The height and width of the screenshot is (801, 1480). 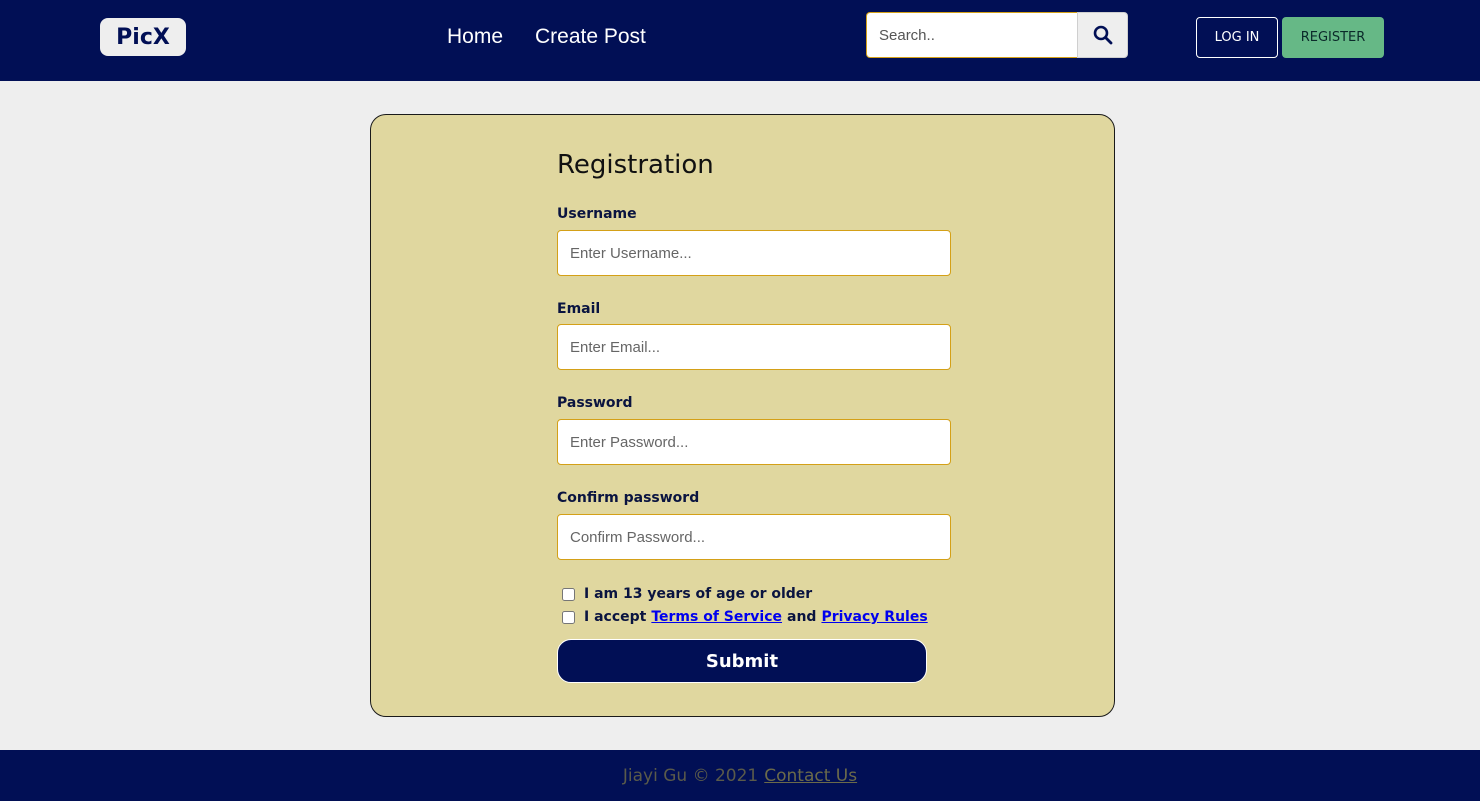 What do you see at coordinates (635, 165) in the screenshot?
I see `form-title: Registration` at bounding box center [635, 165].